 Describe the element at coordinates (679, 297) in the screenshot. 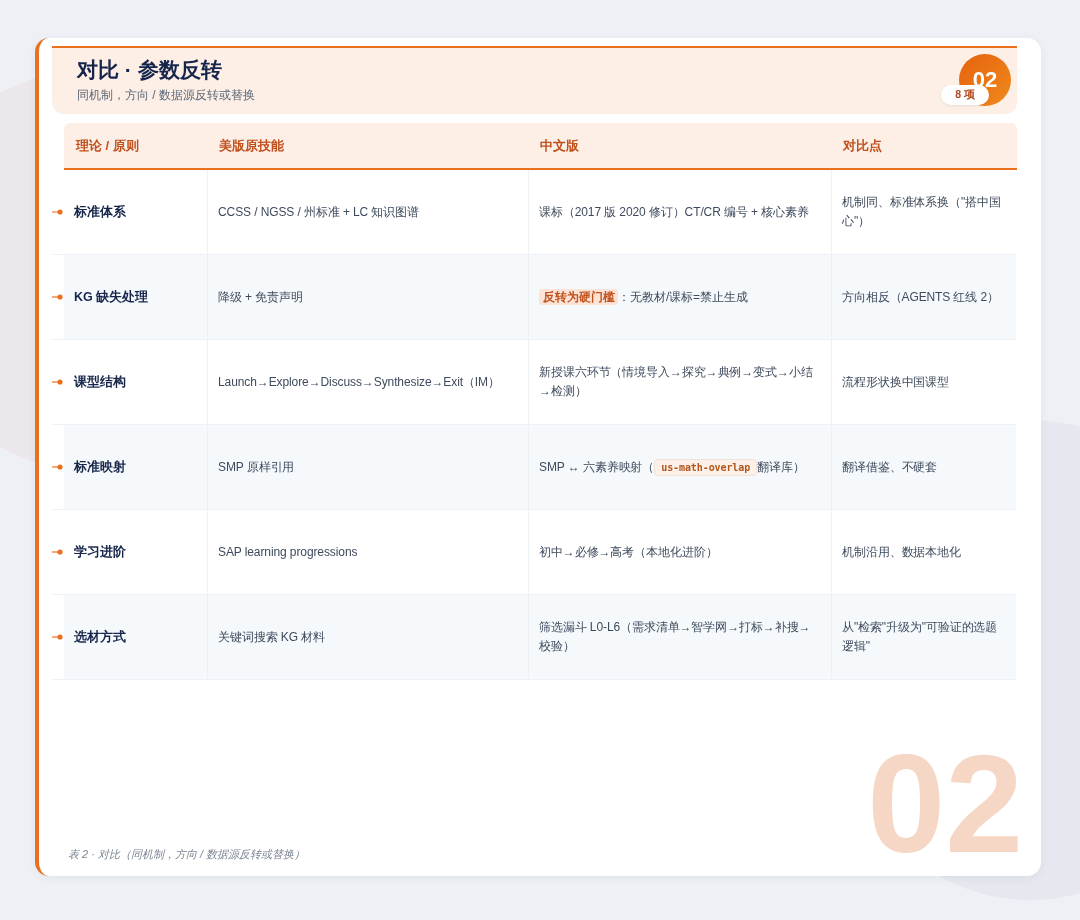

I see `table-cell: 反转为硬门槛 ：无教材/课标=禁止生成` at that location.